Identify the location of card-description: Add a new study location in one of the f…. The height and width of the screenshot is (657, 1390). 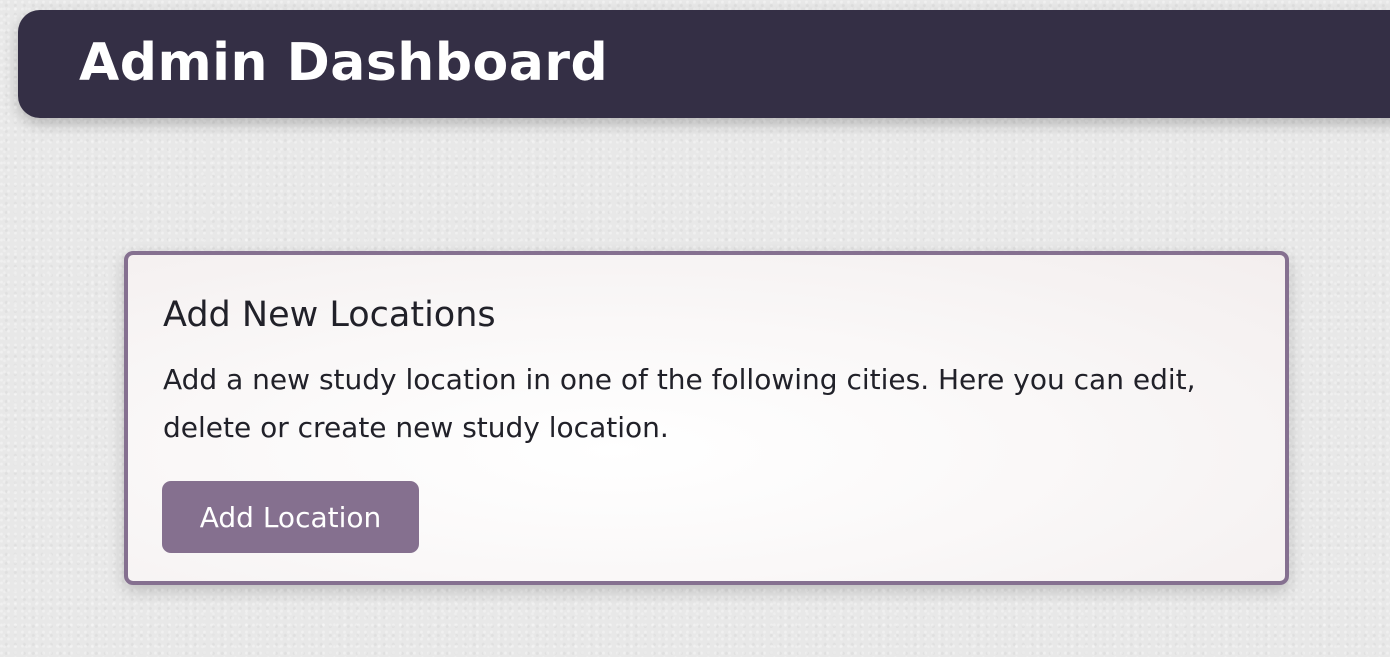
(679, 403).